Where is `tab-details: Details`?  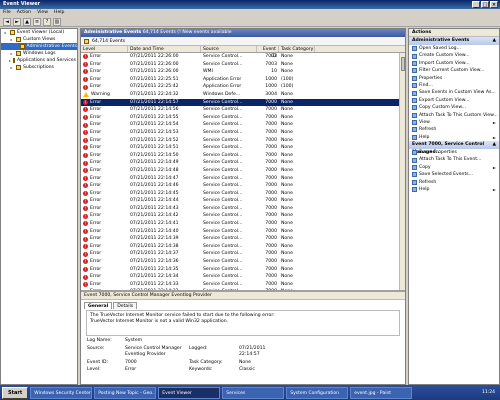
tab-details: Details is located at coordinates (125, 305).